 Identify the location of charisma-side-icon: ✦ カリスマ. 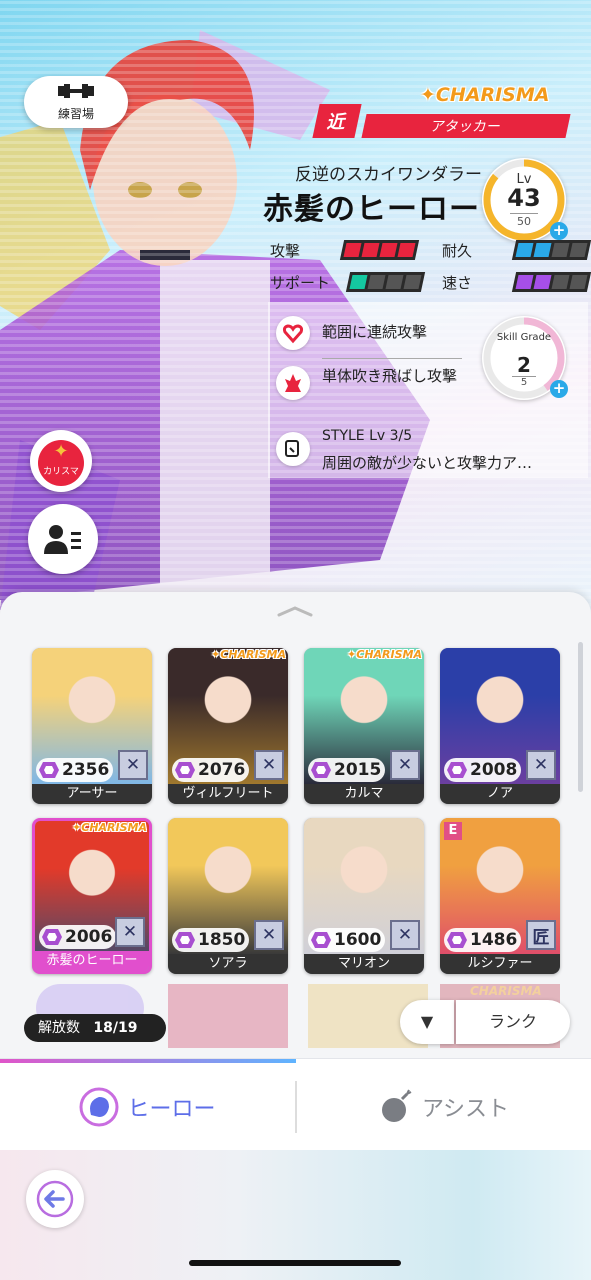
(61, 463).